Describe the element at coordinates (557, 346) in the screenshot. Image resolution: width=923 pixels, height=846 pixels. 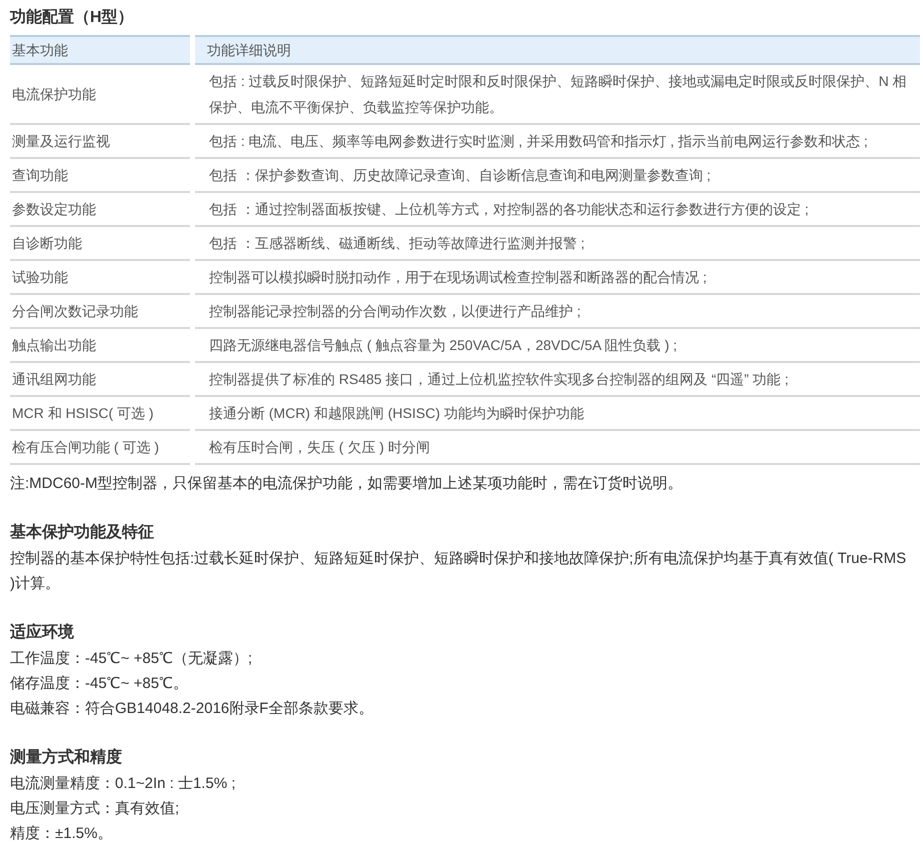
I see `table-cell: 四路无源继电器信号触点 ( 触点容量为 250VAC/5A，28VDC/5A 阻性负载 ) ;` at that location.